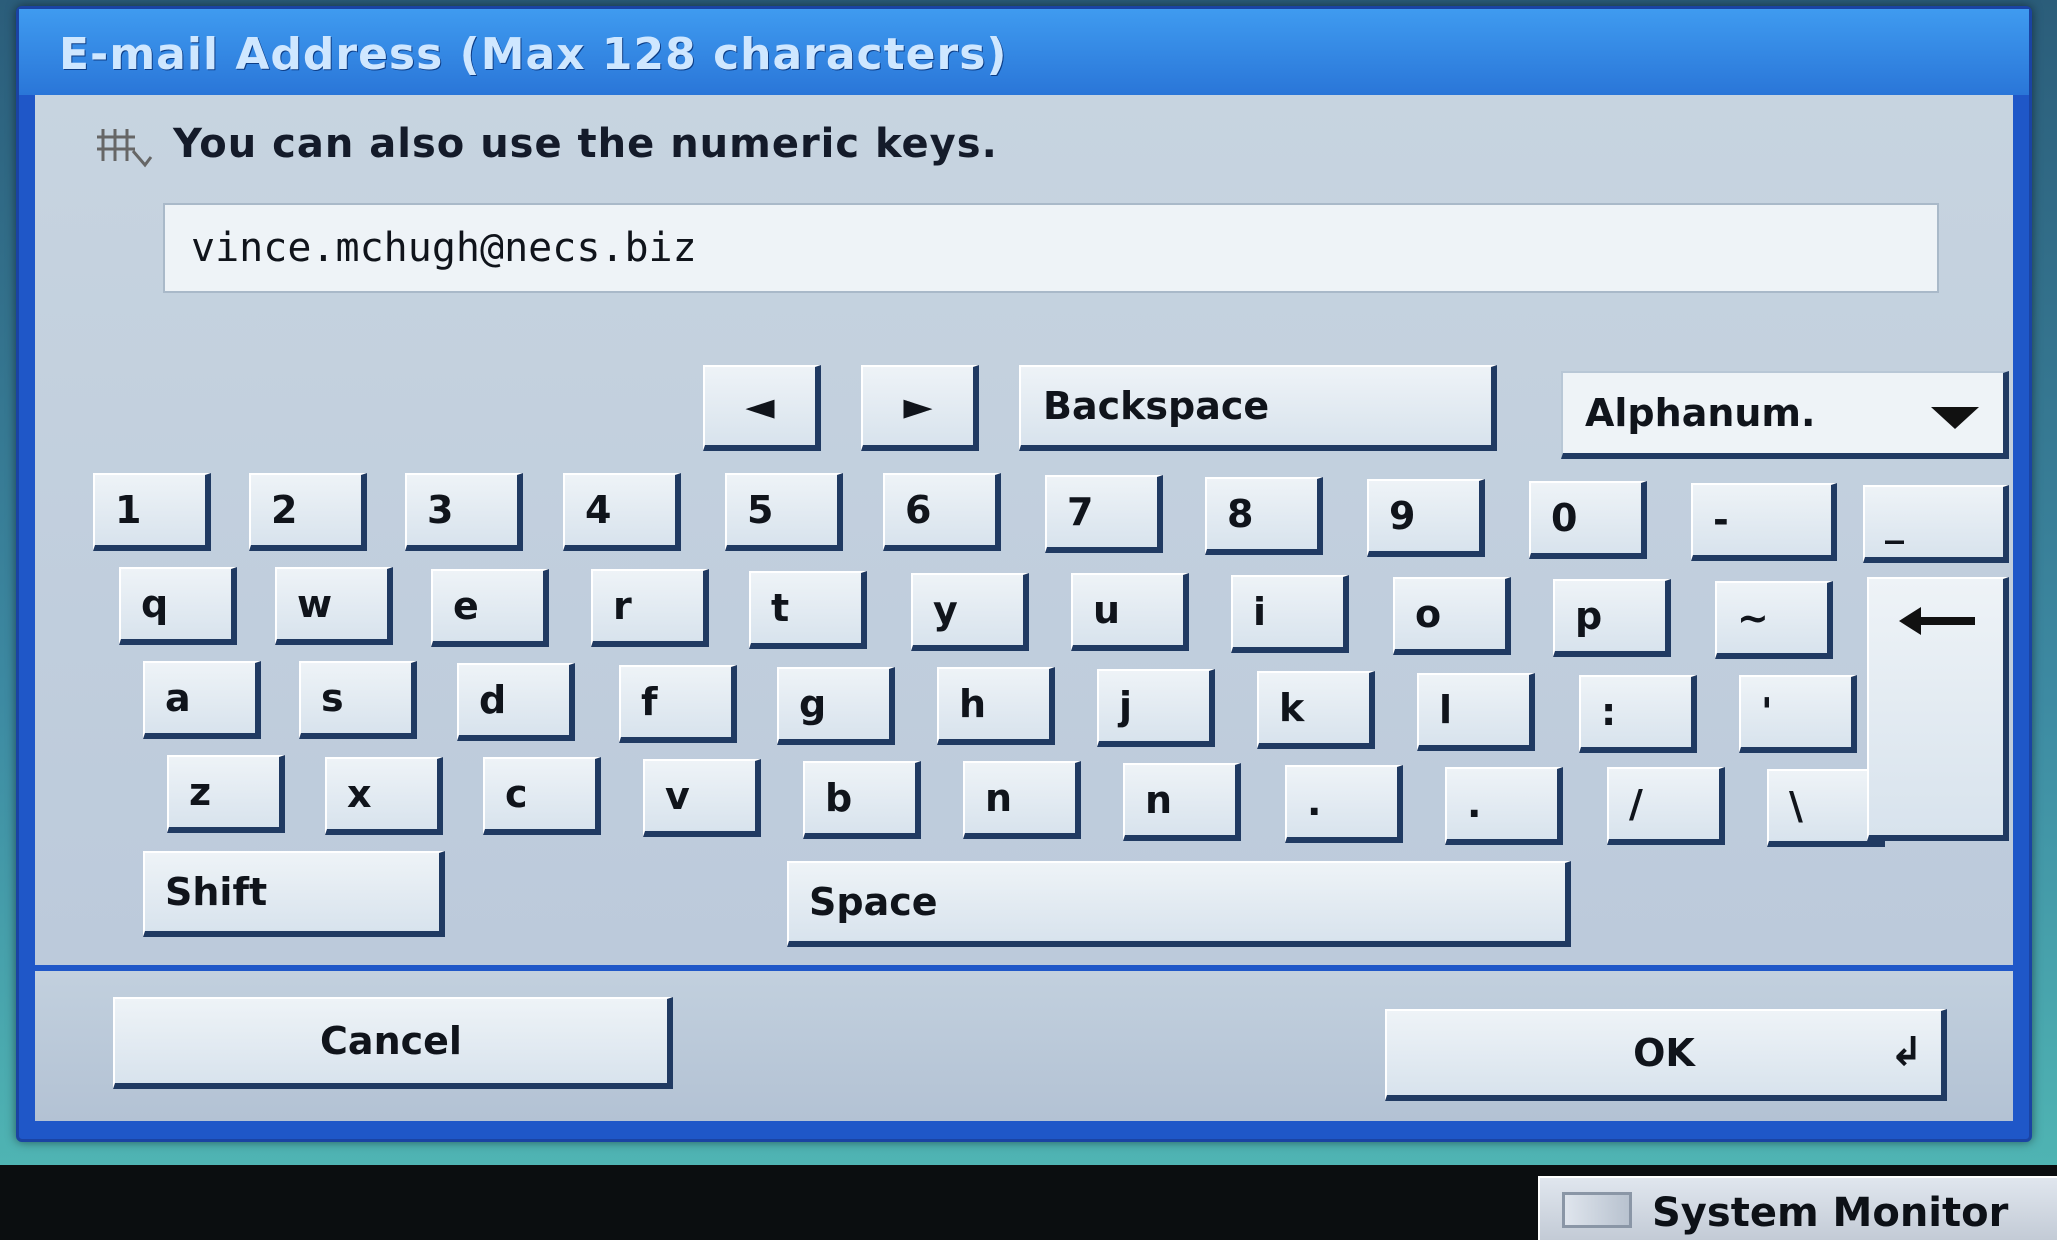 This screenshot has height=1240, width=2057. I want to click on key-label: i, so click(1260, 612).